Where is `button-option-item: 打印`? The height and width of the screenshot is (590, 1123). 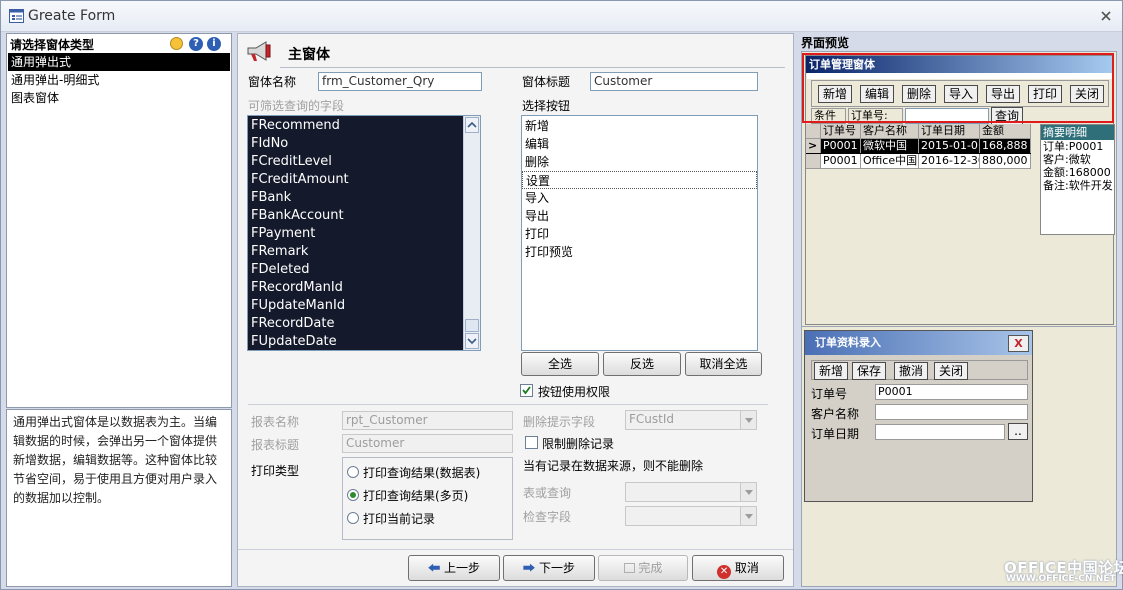 button-option-item: 打印 is located at coordinates (639, 234).